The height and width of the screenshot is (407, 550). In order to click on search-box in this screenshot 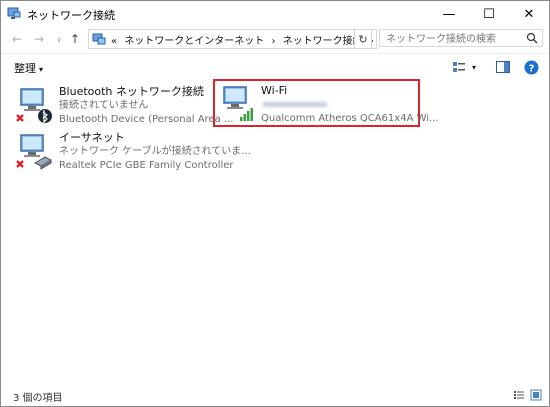, I will do `click(461, 38)`.